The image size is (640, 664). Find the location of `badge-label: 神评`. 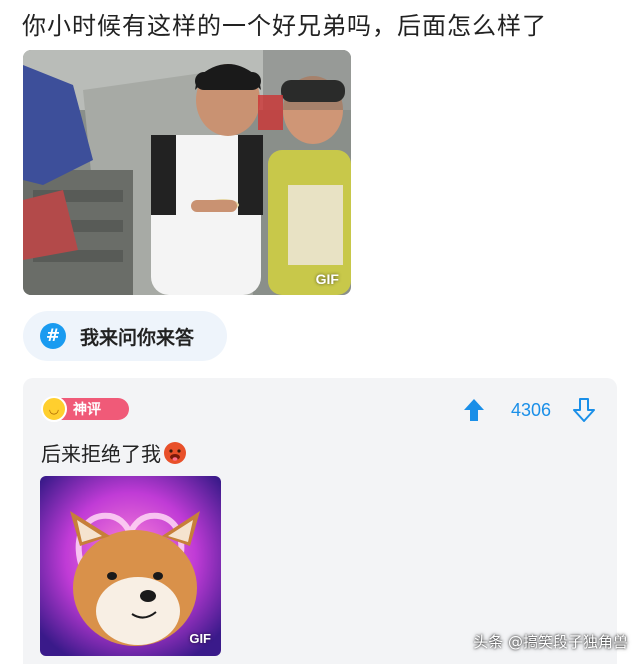

badge-label: 神评 is located at coordinates (87, 410).